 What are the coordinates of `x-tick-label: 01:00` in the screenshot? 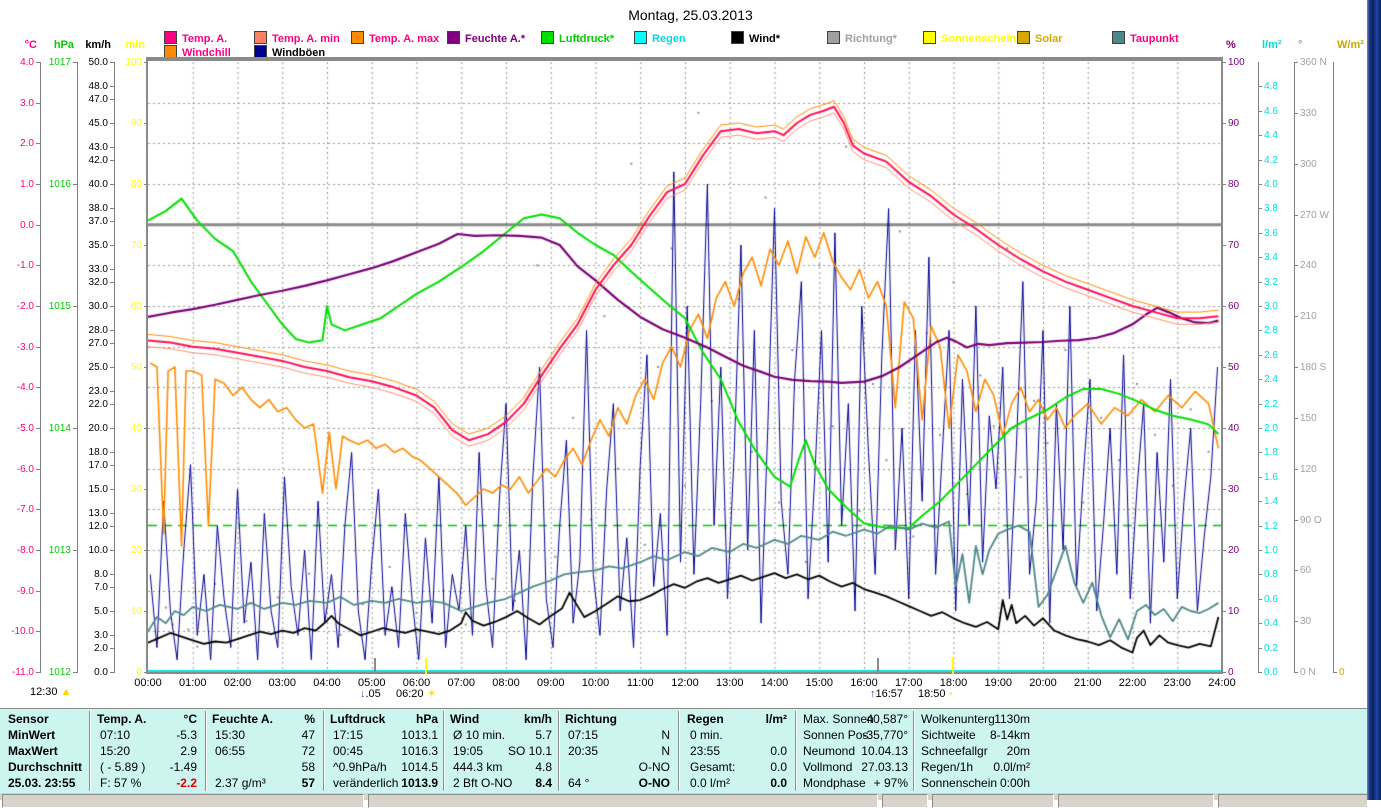 It's located at (192, 683).